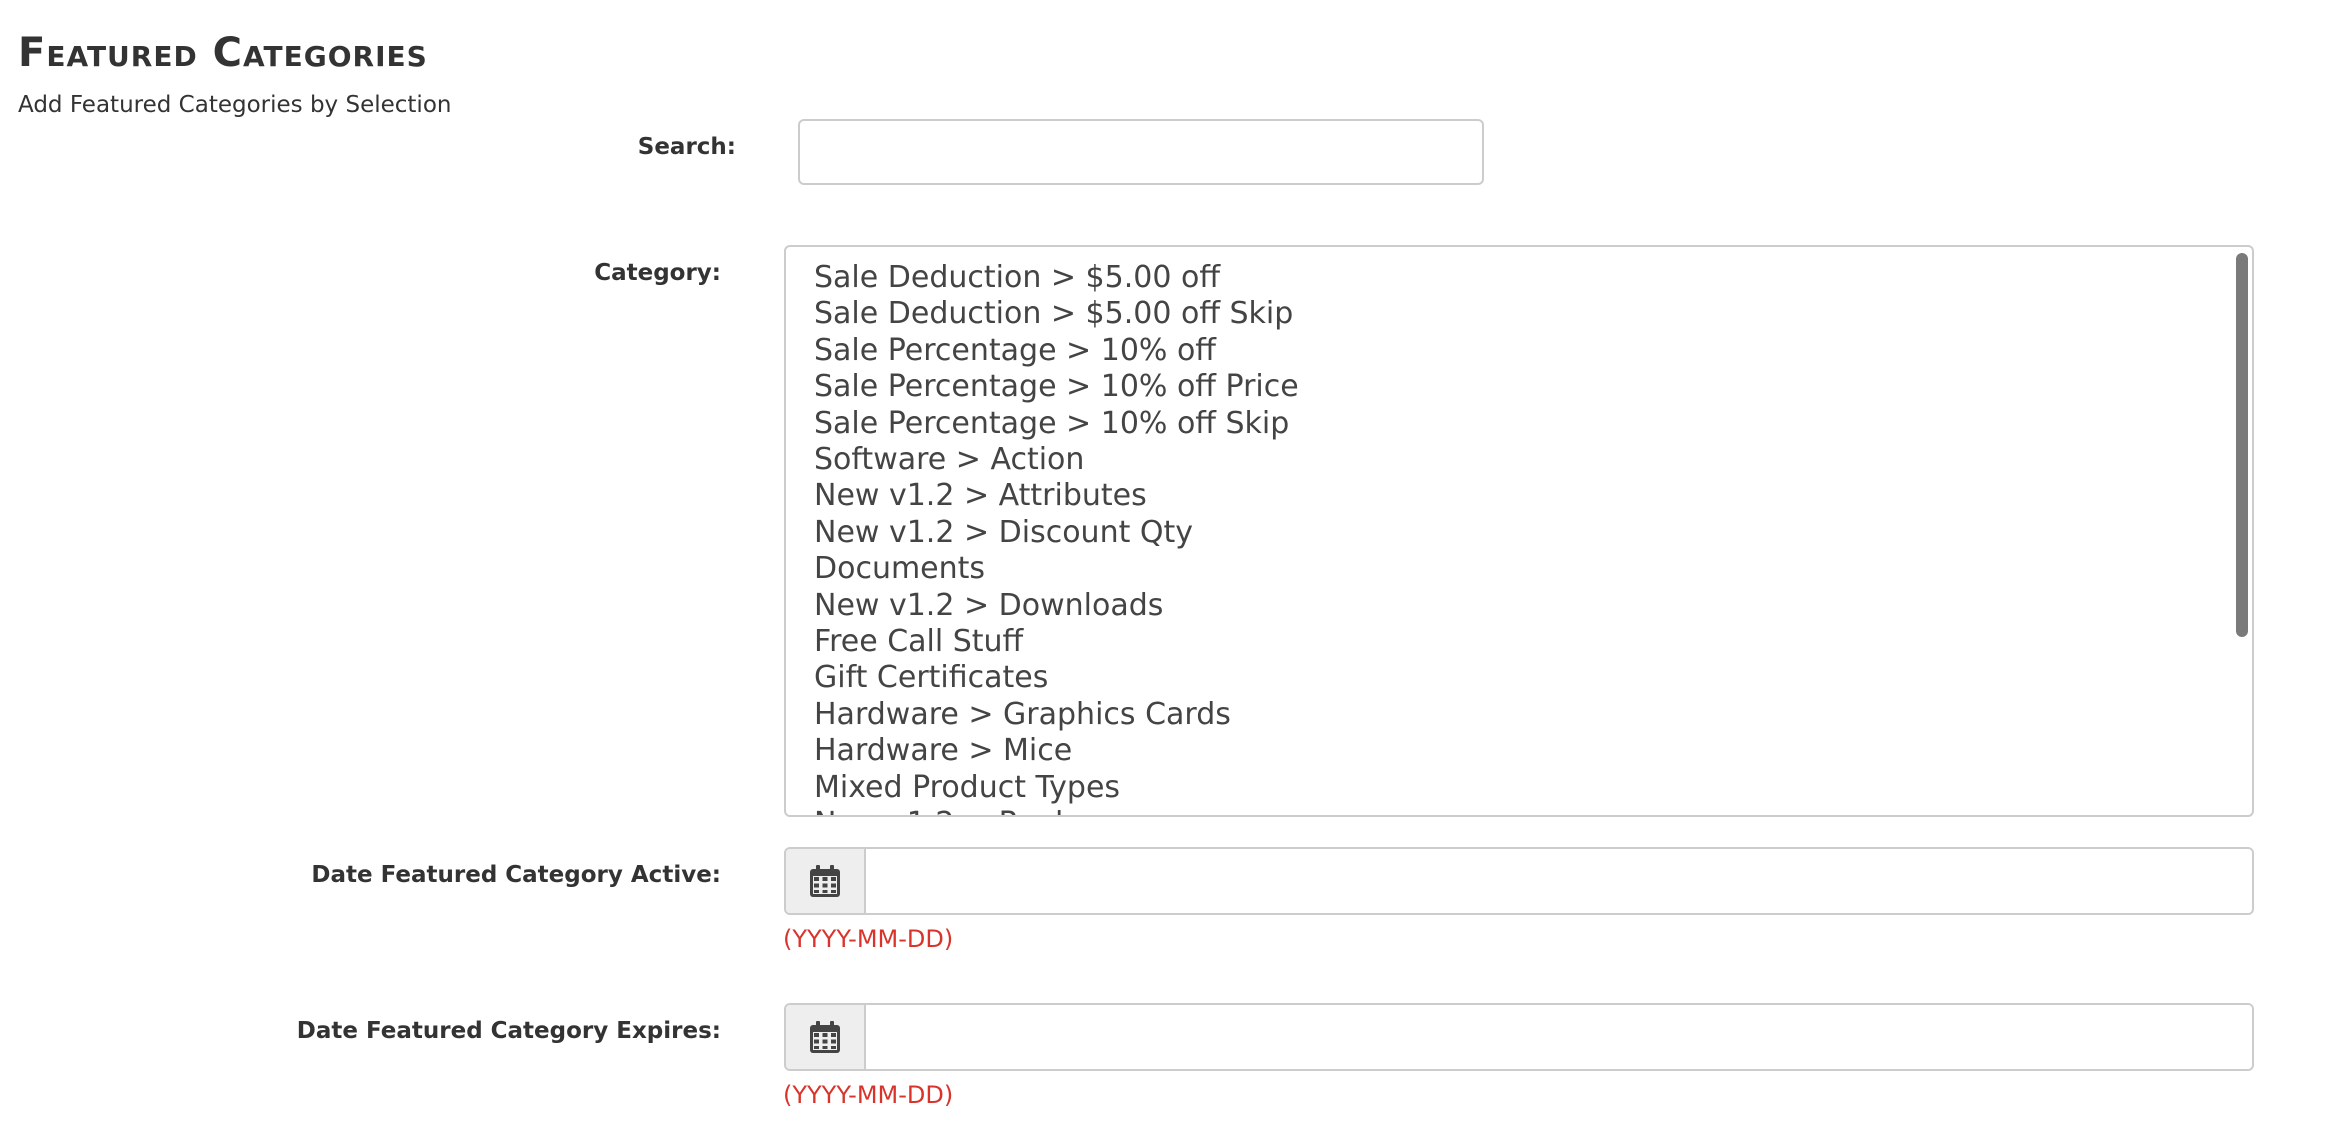 The width and height of the screenshot is (2334, 1134). I want to click on category-option: Hardware > Graphics Cards, so click(1518, 715).